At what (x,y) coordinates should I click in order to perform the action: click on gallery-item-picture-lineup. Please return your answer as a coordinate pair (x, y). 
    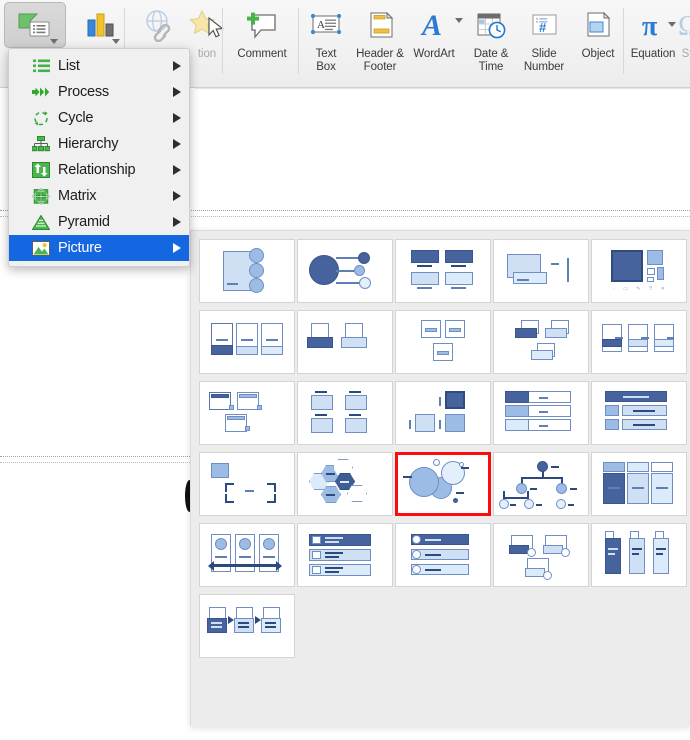
    Looking at the image, I should click on (541, 413).